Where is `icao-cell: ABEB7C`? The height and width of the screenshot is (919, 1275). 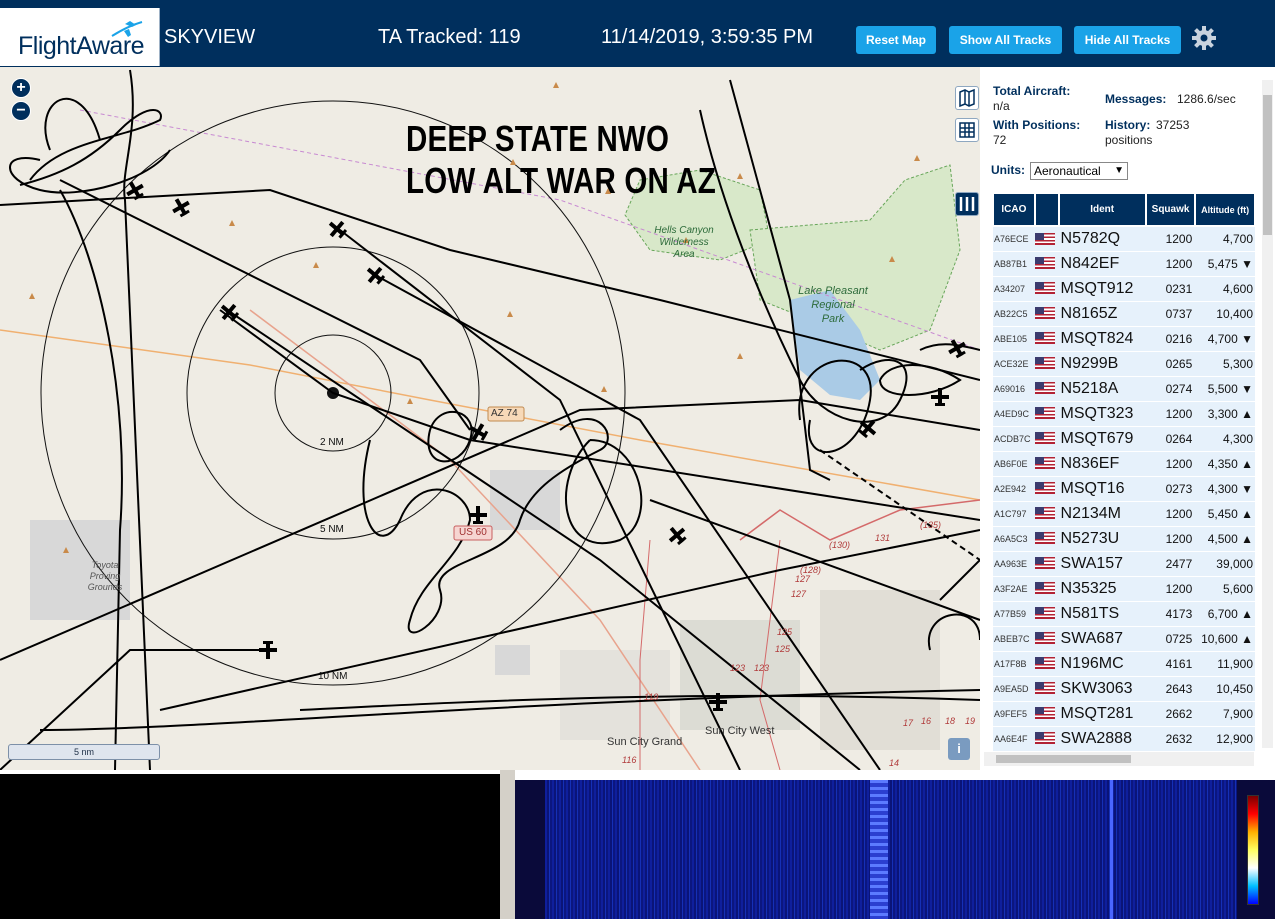
icao-cell: ABEB7C is located at coordinates (1014, 639).